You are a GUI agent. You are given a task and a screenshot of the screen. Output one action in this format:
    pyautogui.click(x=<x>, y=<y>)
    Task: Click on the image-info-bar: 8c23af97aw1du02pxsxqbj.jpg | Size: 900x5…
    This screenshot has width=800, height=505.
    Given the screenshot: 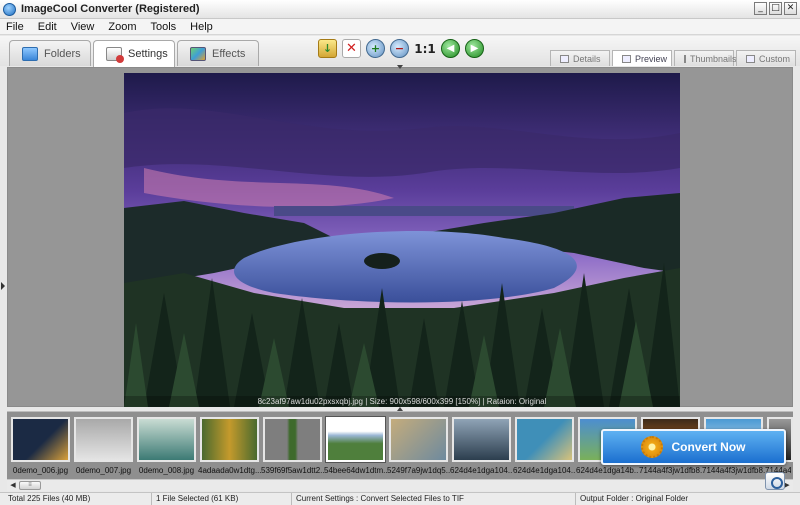 What is the action you would take?
    pyautogui.click(x=402, y=401)
    